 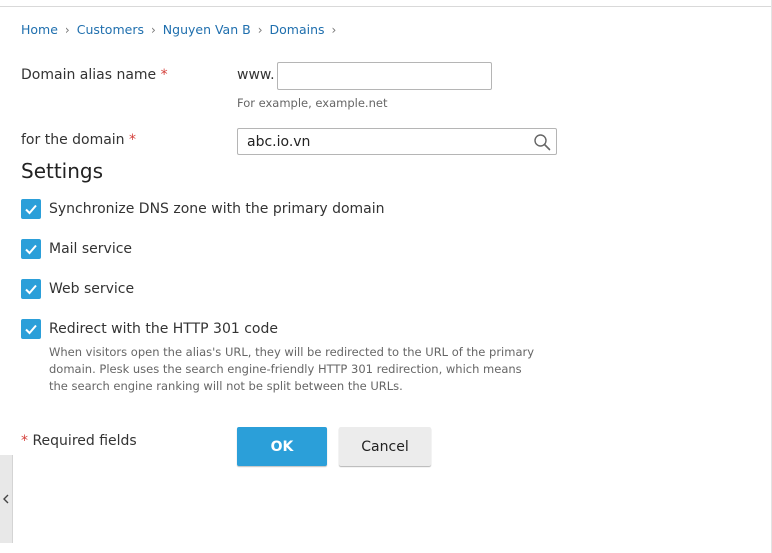 I want to click on alias-name-label: Domain alias name *, so click(x=94, y=75).